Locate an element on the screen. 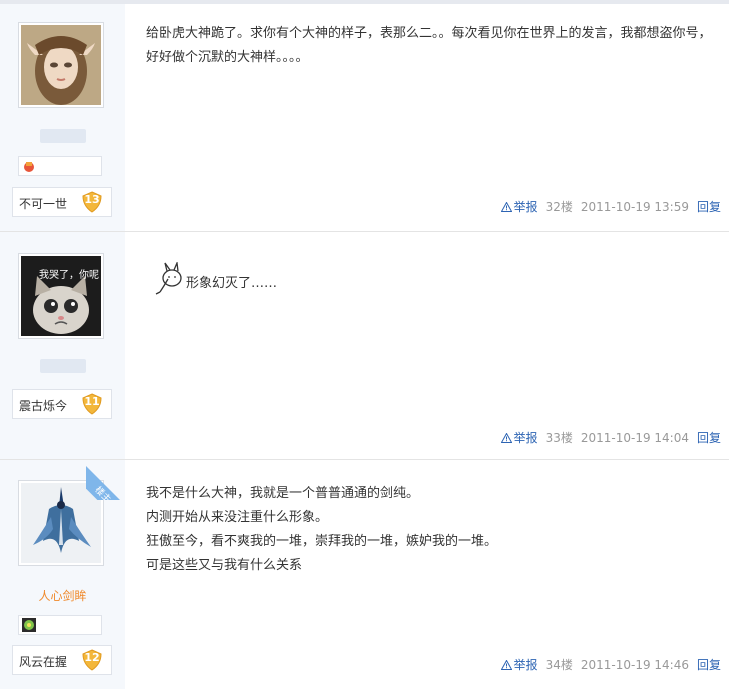 Image resolution: width=729 pixels, height=689 pixels. level-badge: 13 is located at coordinates (92, 202).